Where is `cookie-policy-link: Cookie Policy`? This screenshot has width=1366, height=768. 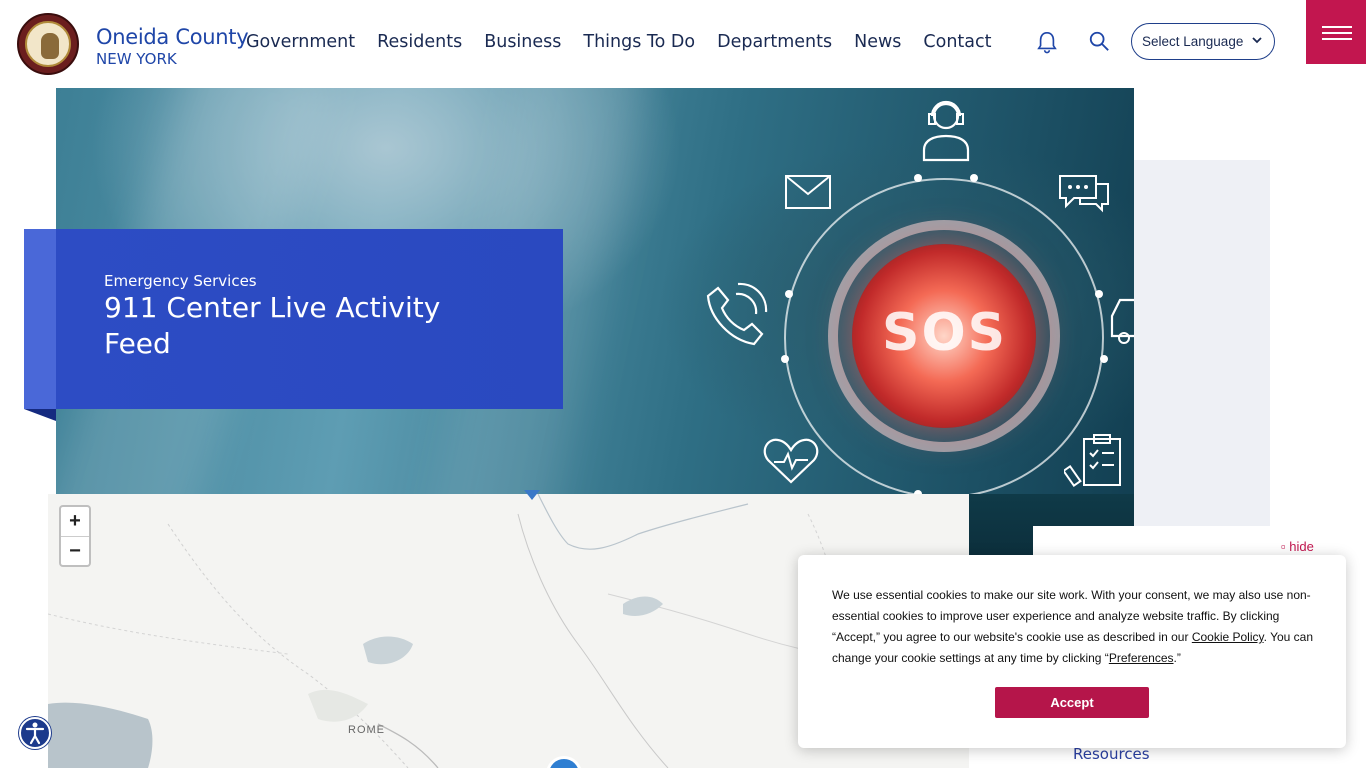
cookie-policy-link: Cookie Policy is located at coordinates (1228, 637).